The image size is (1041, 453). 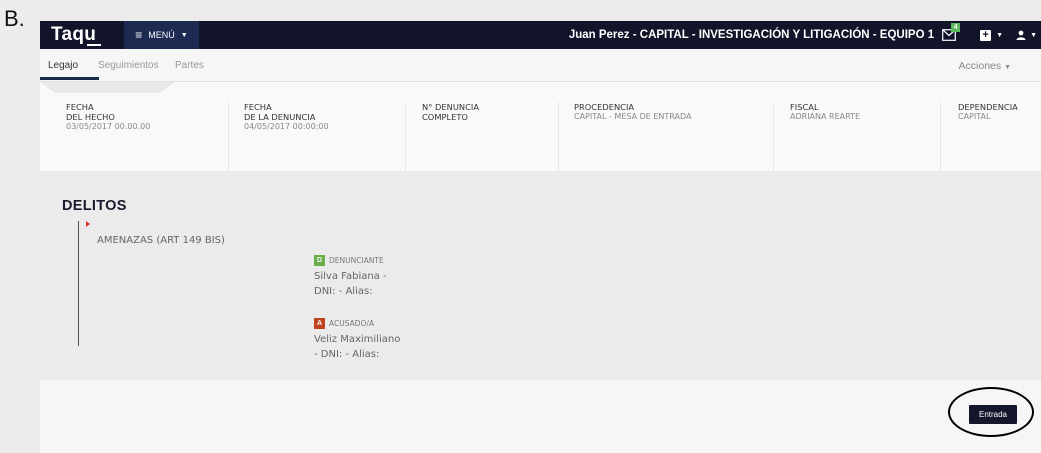 I want to click on party-header: D DENUNCIANTE, so click(x=350, y=260).